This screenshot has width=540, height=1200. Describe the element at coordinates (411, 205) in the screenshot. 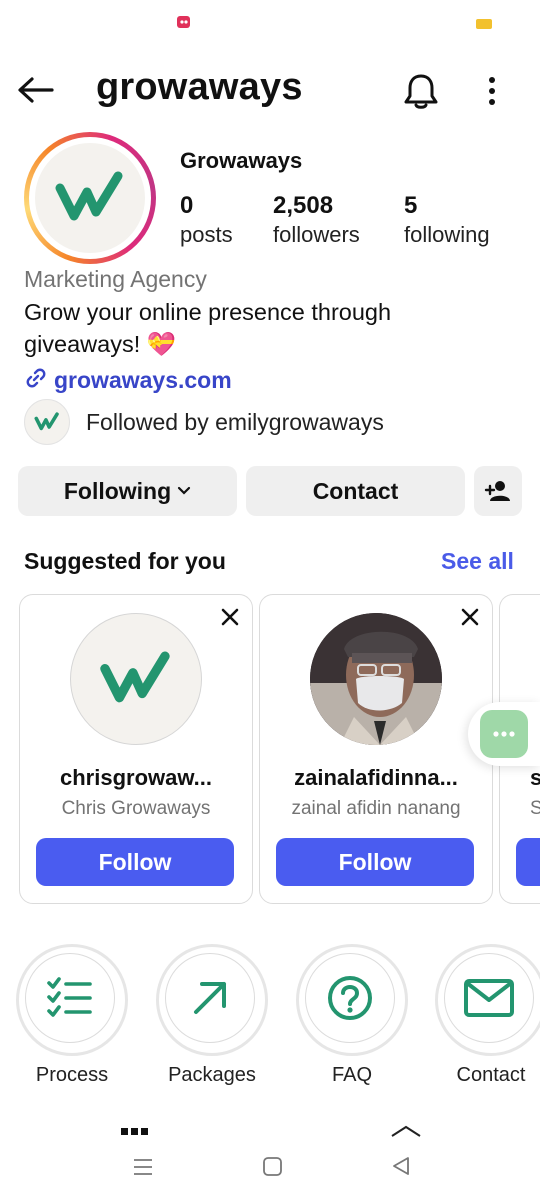

I see `following-count: 5` at that location.